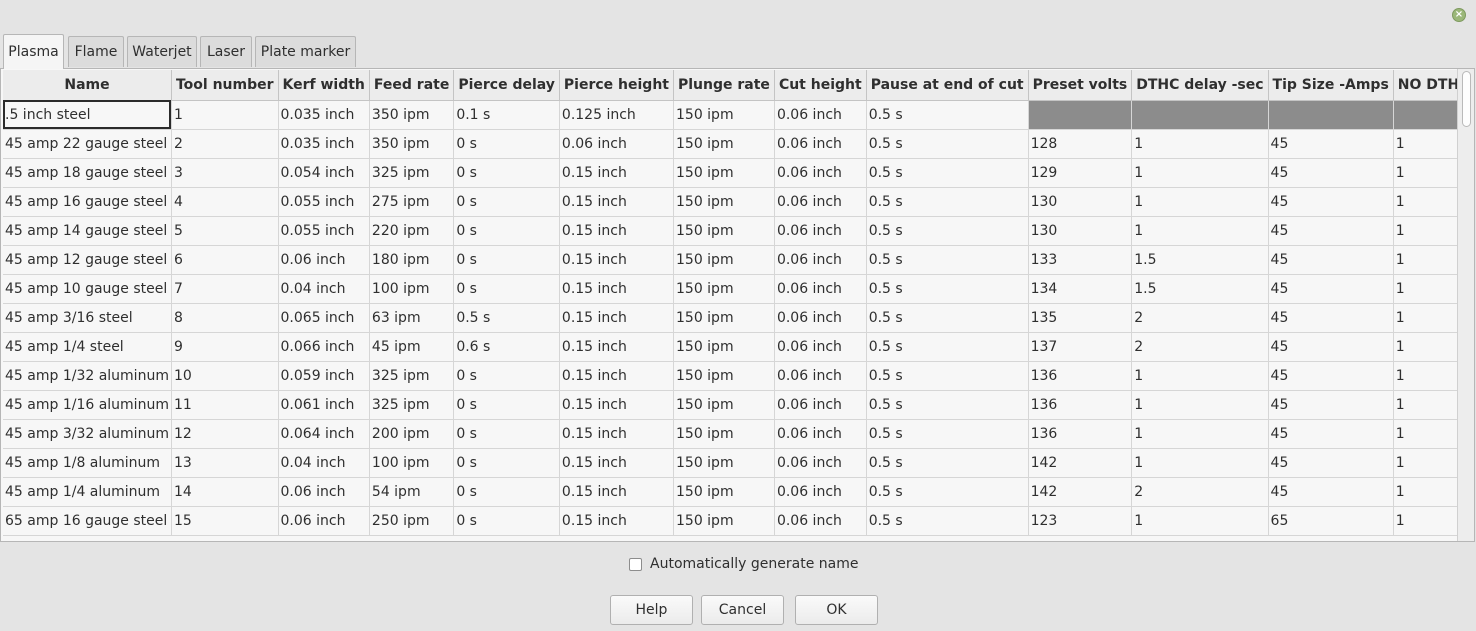 The image size is (1476, 631). Describe the element at coordinates (1080, 289) in the screenshot. I see `table-cell: 134` at that location.